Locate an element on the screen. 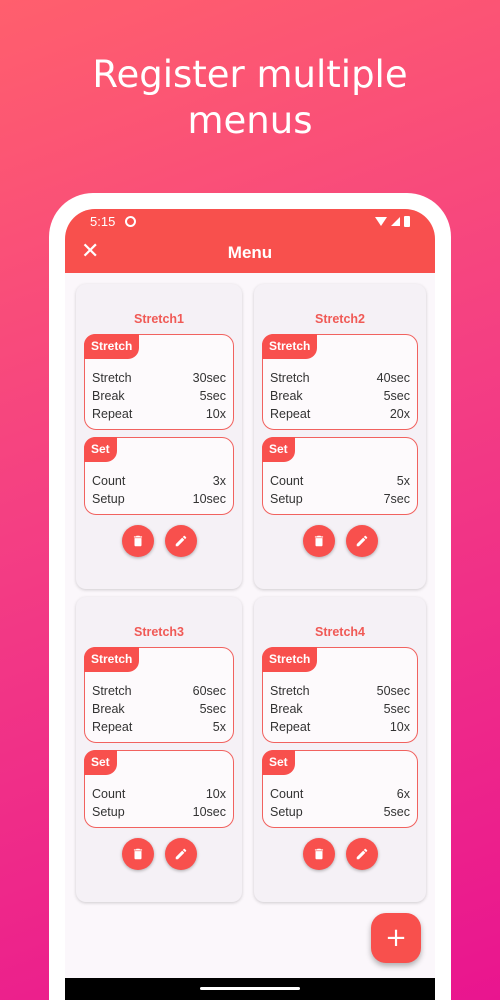 This screenshot has height=1000, width=500. page-title: Menu is located at coordinates (250, 252).